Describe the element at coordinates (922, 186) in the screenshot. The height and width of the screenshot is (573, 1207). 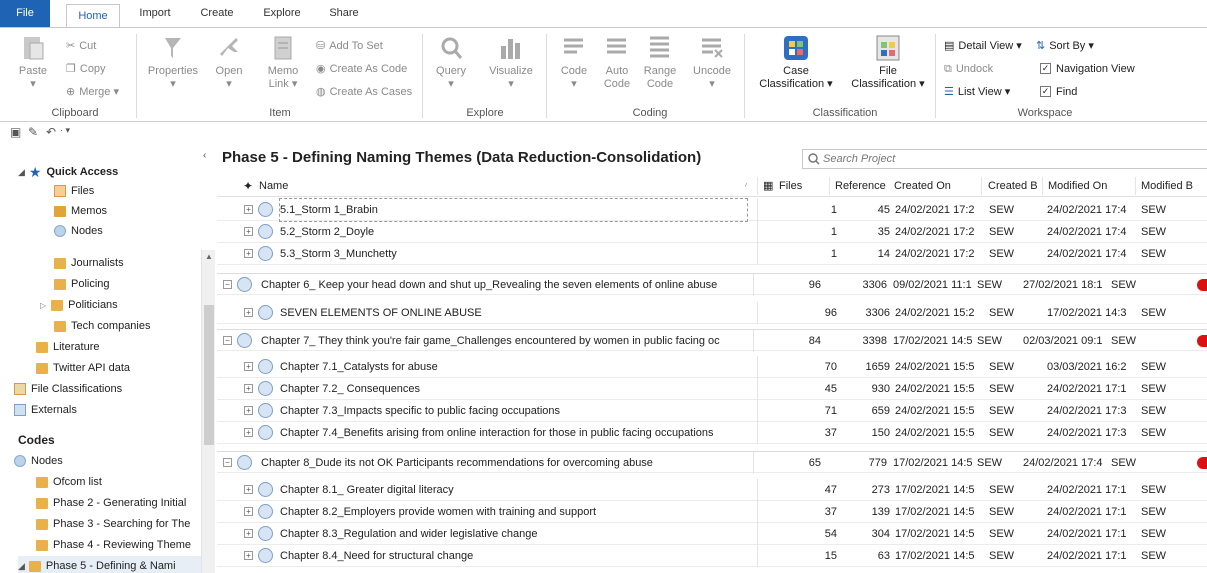
I see `column-created-on: Created On` at that location.